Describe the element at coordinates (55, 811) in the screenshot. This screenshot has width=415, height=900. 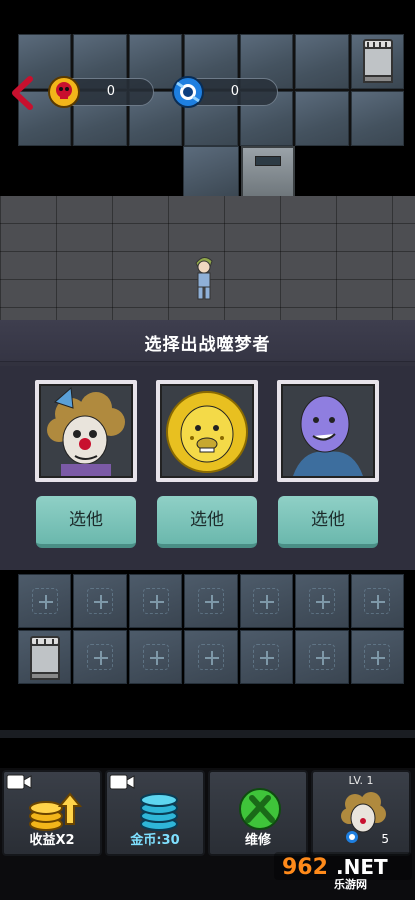
I see `gold-coins-up-icon` at that location.